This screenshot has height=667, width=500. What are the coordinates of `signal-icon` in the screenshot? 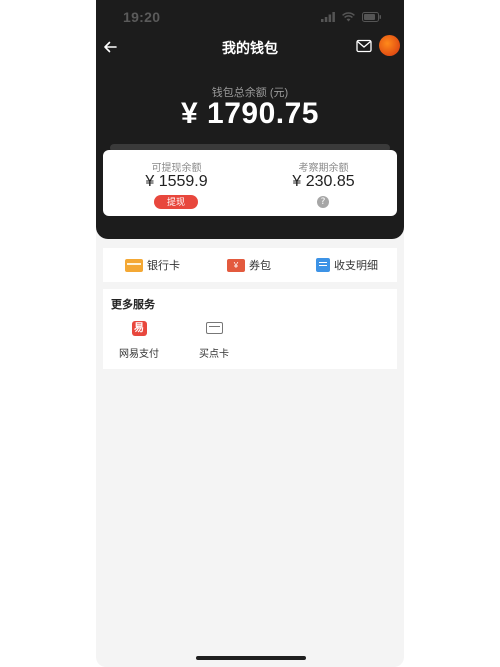 It's located at (328, 17).